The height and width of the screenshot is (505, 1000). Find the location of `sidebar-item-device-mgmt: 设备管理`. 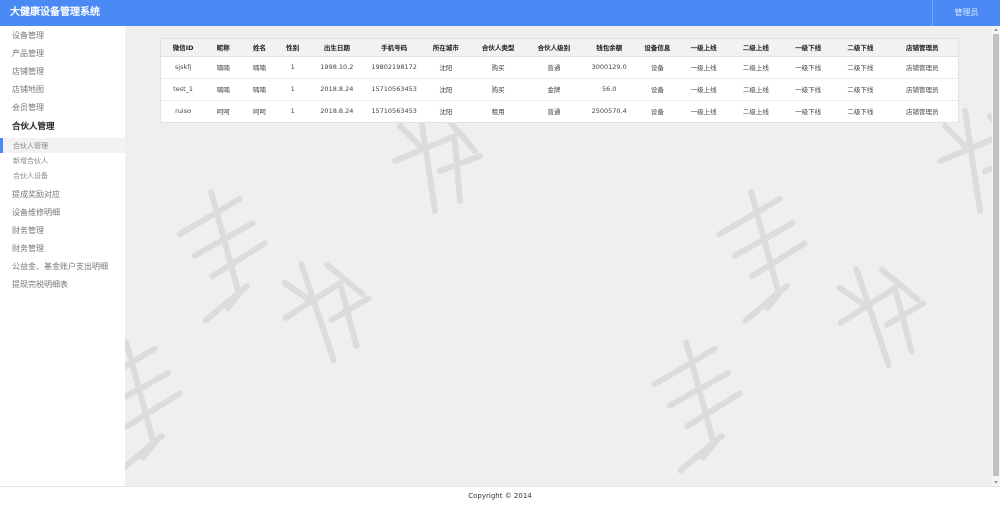

sidebar-item-device-mgmt: 设备管理 is located at coordinates (28, 36).